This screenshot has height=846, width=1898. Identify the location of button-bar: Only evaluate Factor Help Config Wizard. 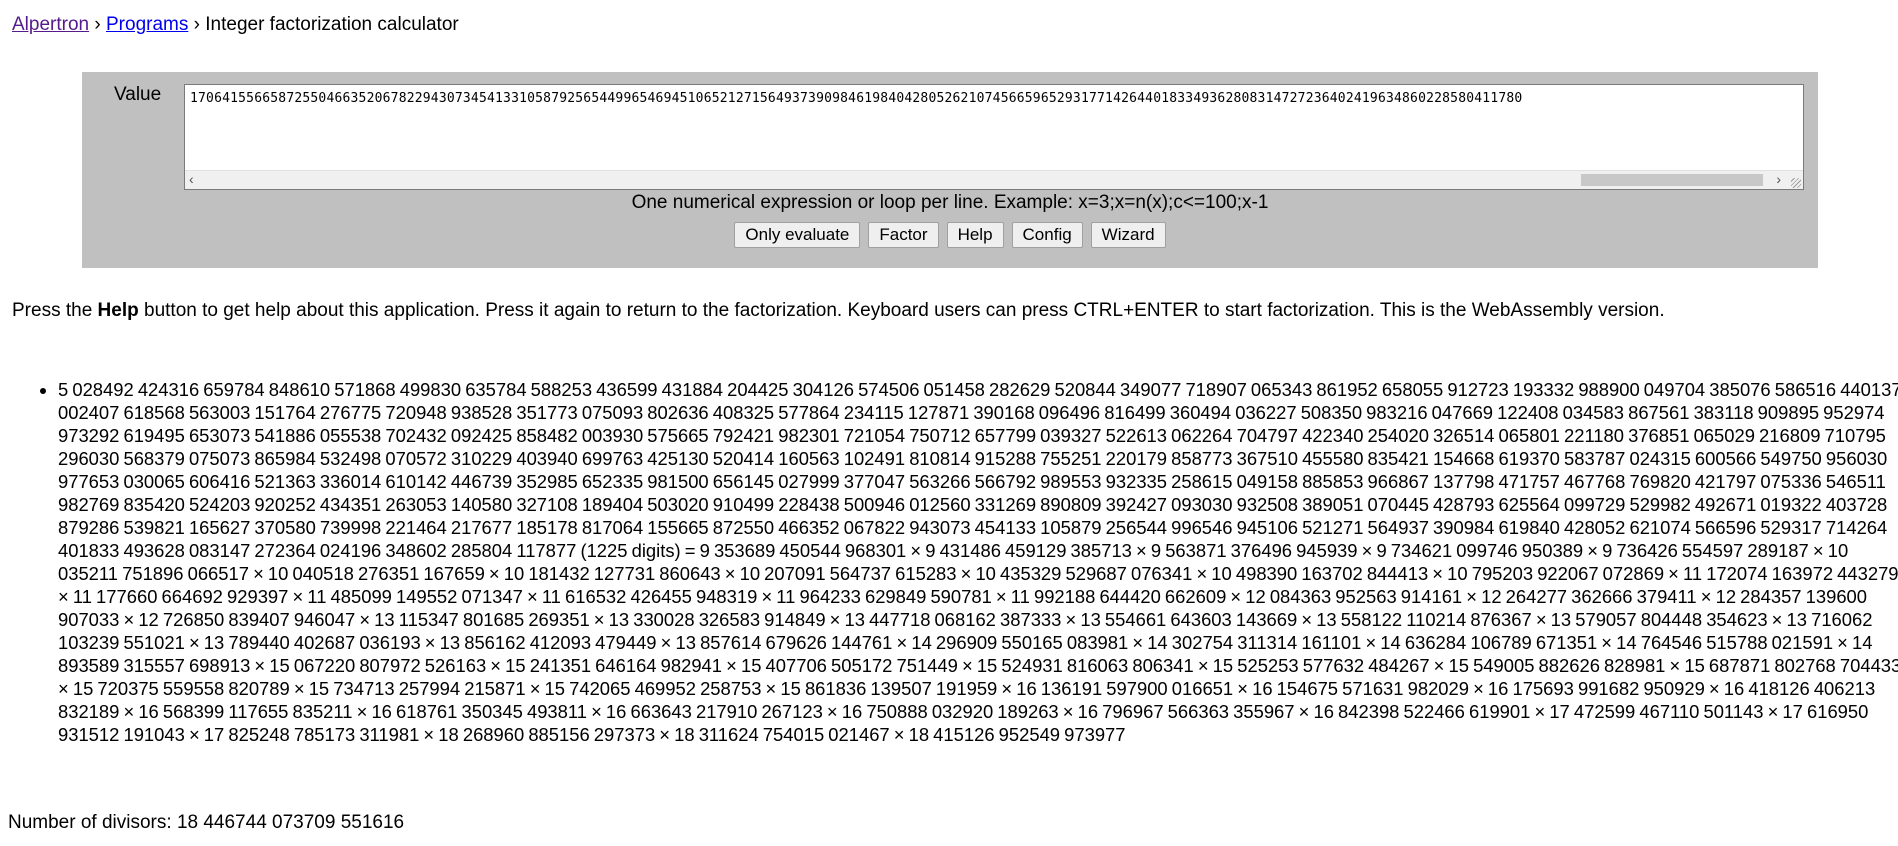
(950, 235).